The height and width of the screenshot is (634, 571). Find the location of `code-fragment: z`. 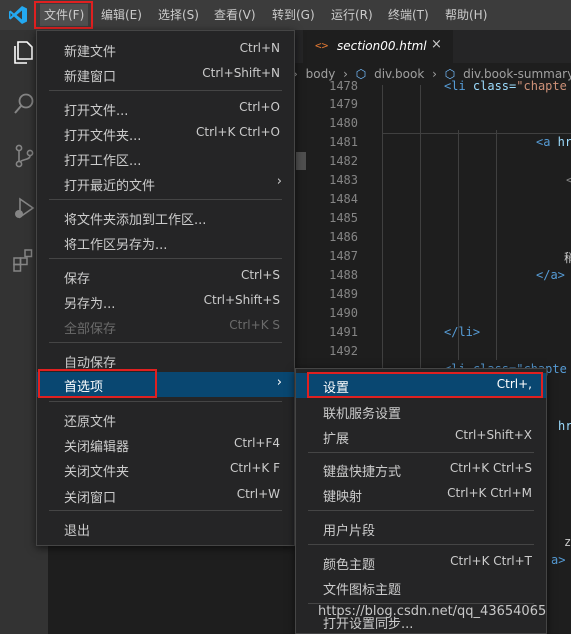

code-fragment: z is located at coordinates (567, 542).